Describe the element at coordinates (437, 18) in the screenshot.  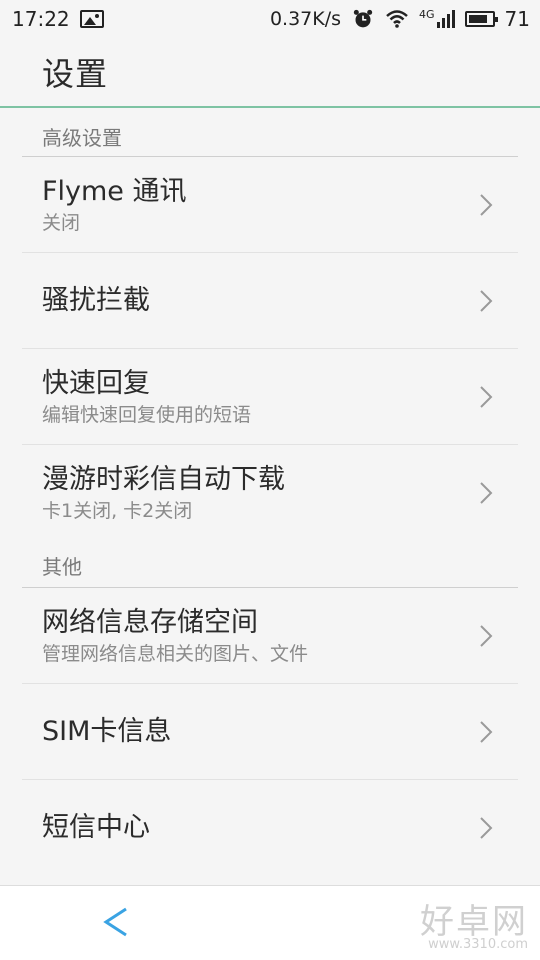
I see `signal-icon: 4G` at that location.